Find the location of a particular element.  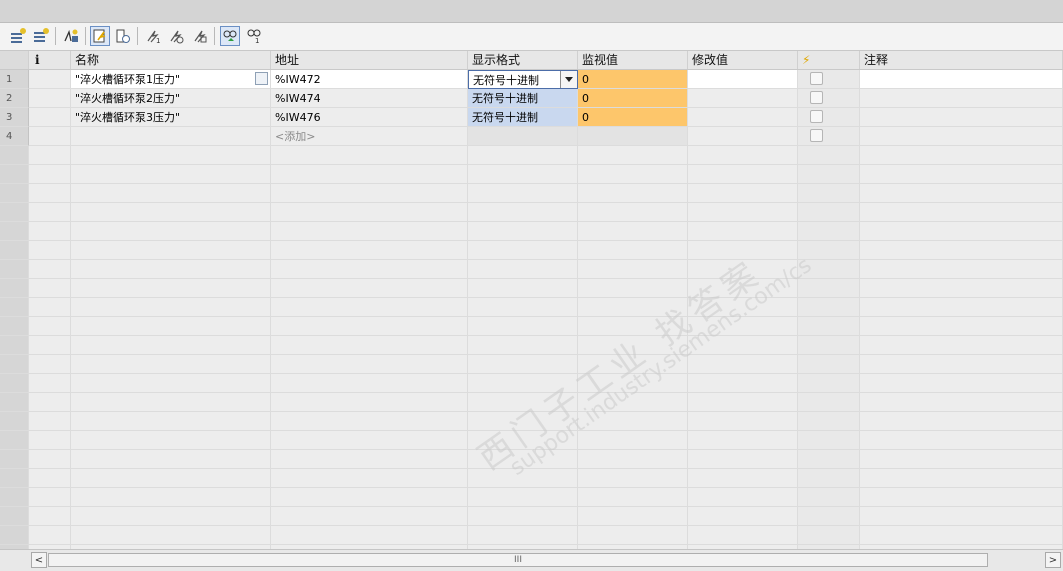

row-number: 4 is located at coordinates (14, 136).